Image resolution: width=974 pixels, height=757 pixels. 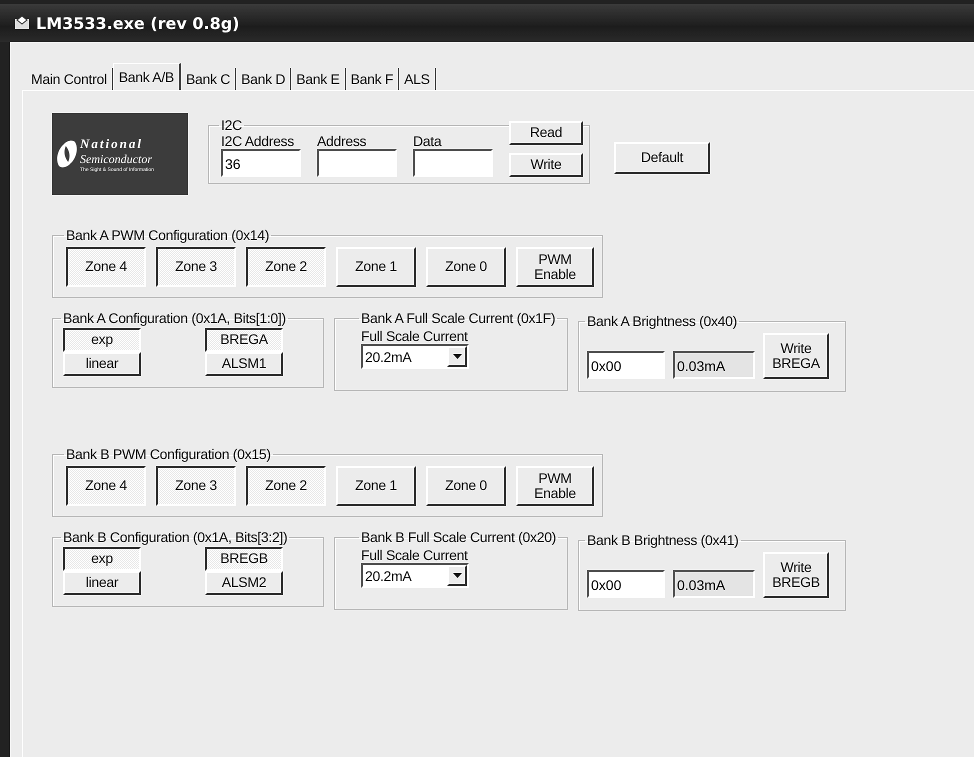 I want to click on group-title: Bank A Brightness (0x40), so click(x=662, y=321).